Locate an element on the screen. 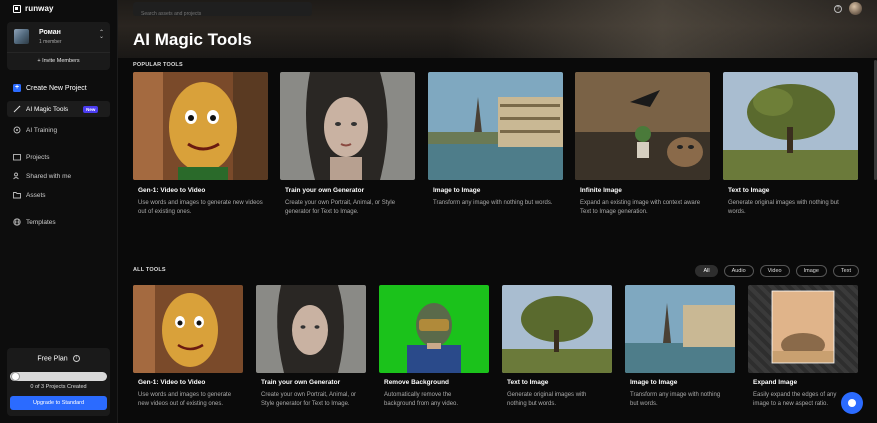 The height and width of the screenshot is (423, 877). invite-members-button: + Invite Members is located at coordinates (58, 61).